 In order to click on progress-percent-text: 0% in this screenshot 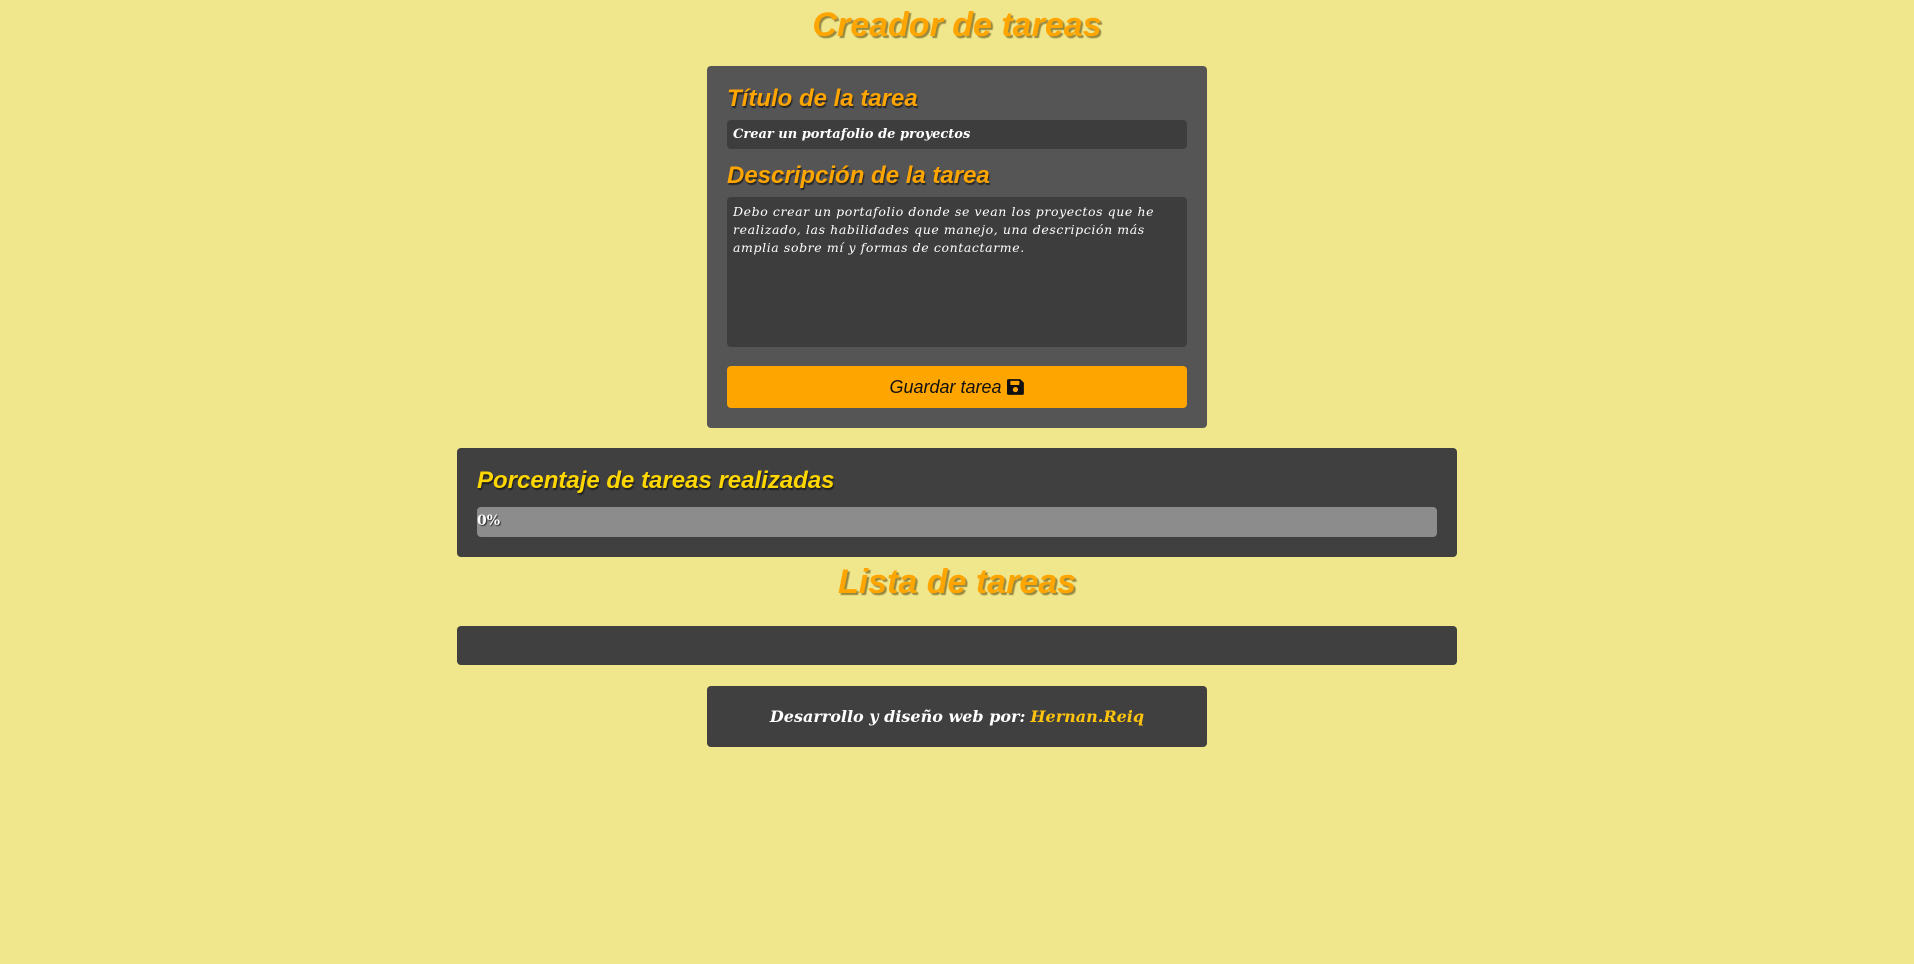, I will do `click(489, 521)`.